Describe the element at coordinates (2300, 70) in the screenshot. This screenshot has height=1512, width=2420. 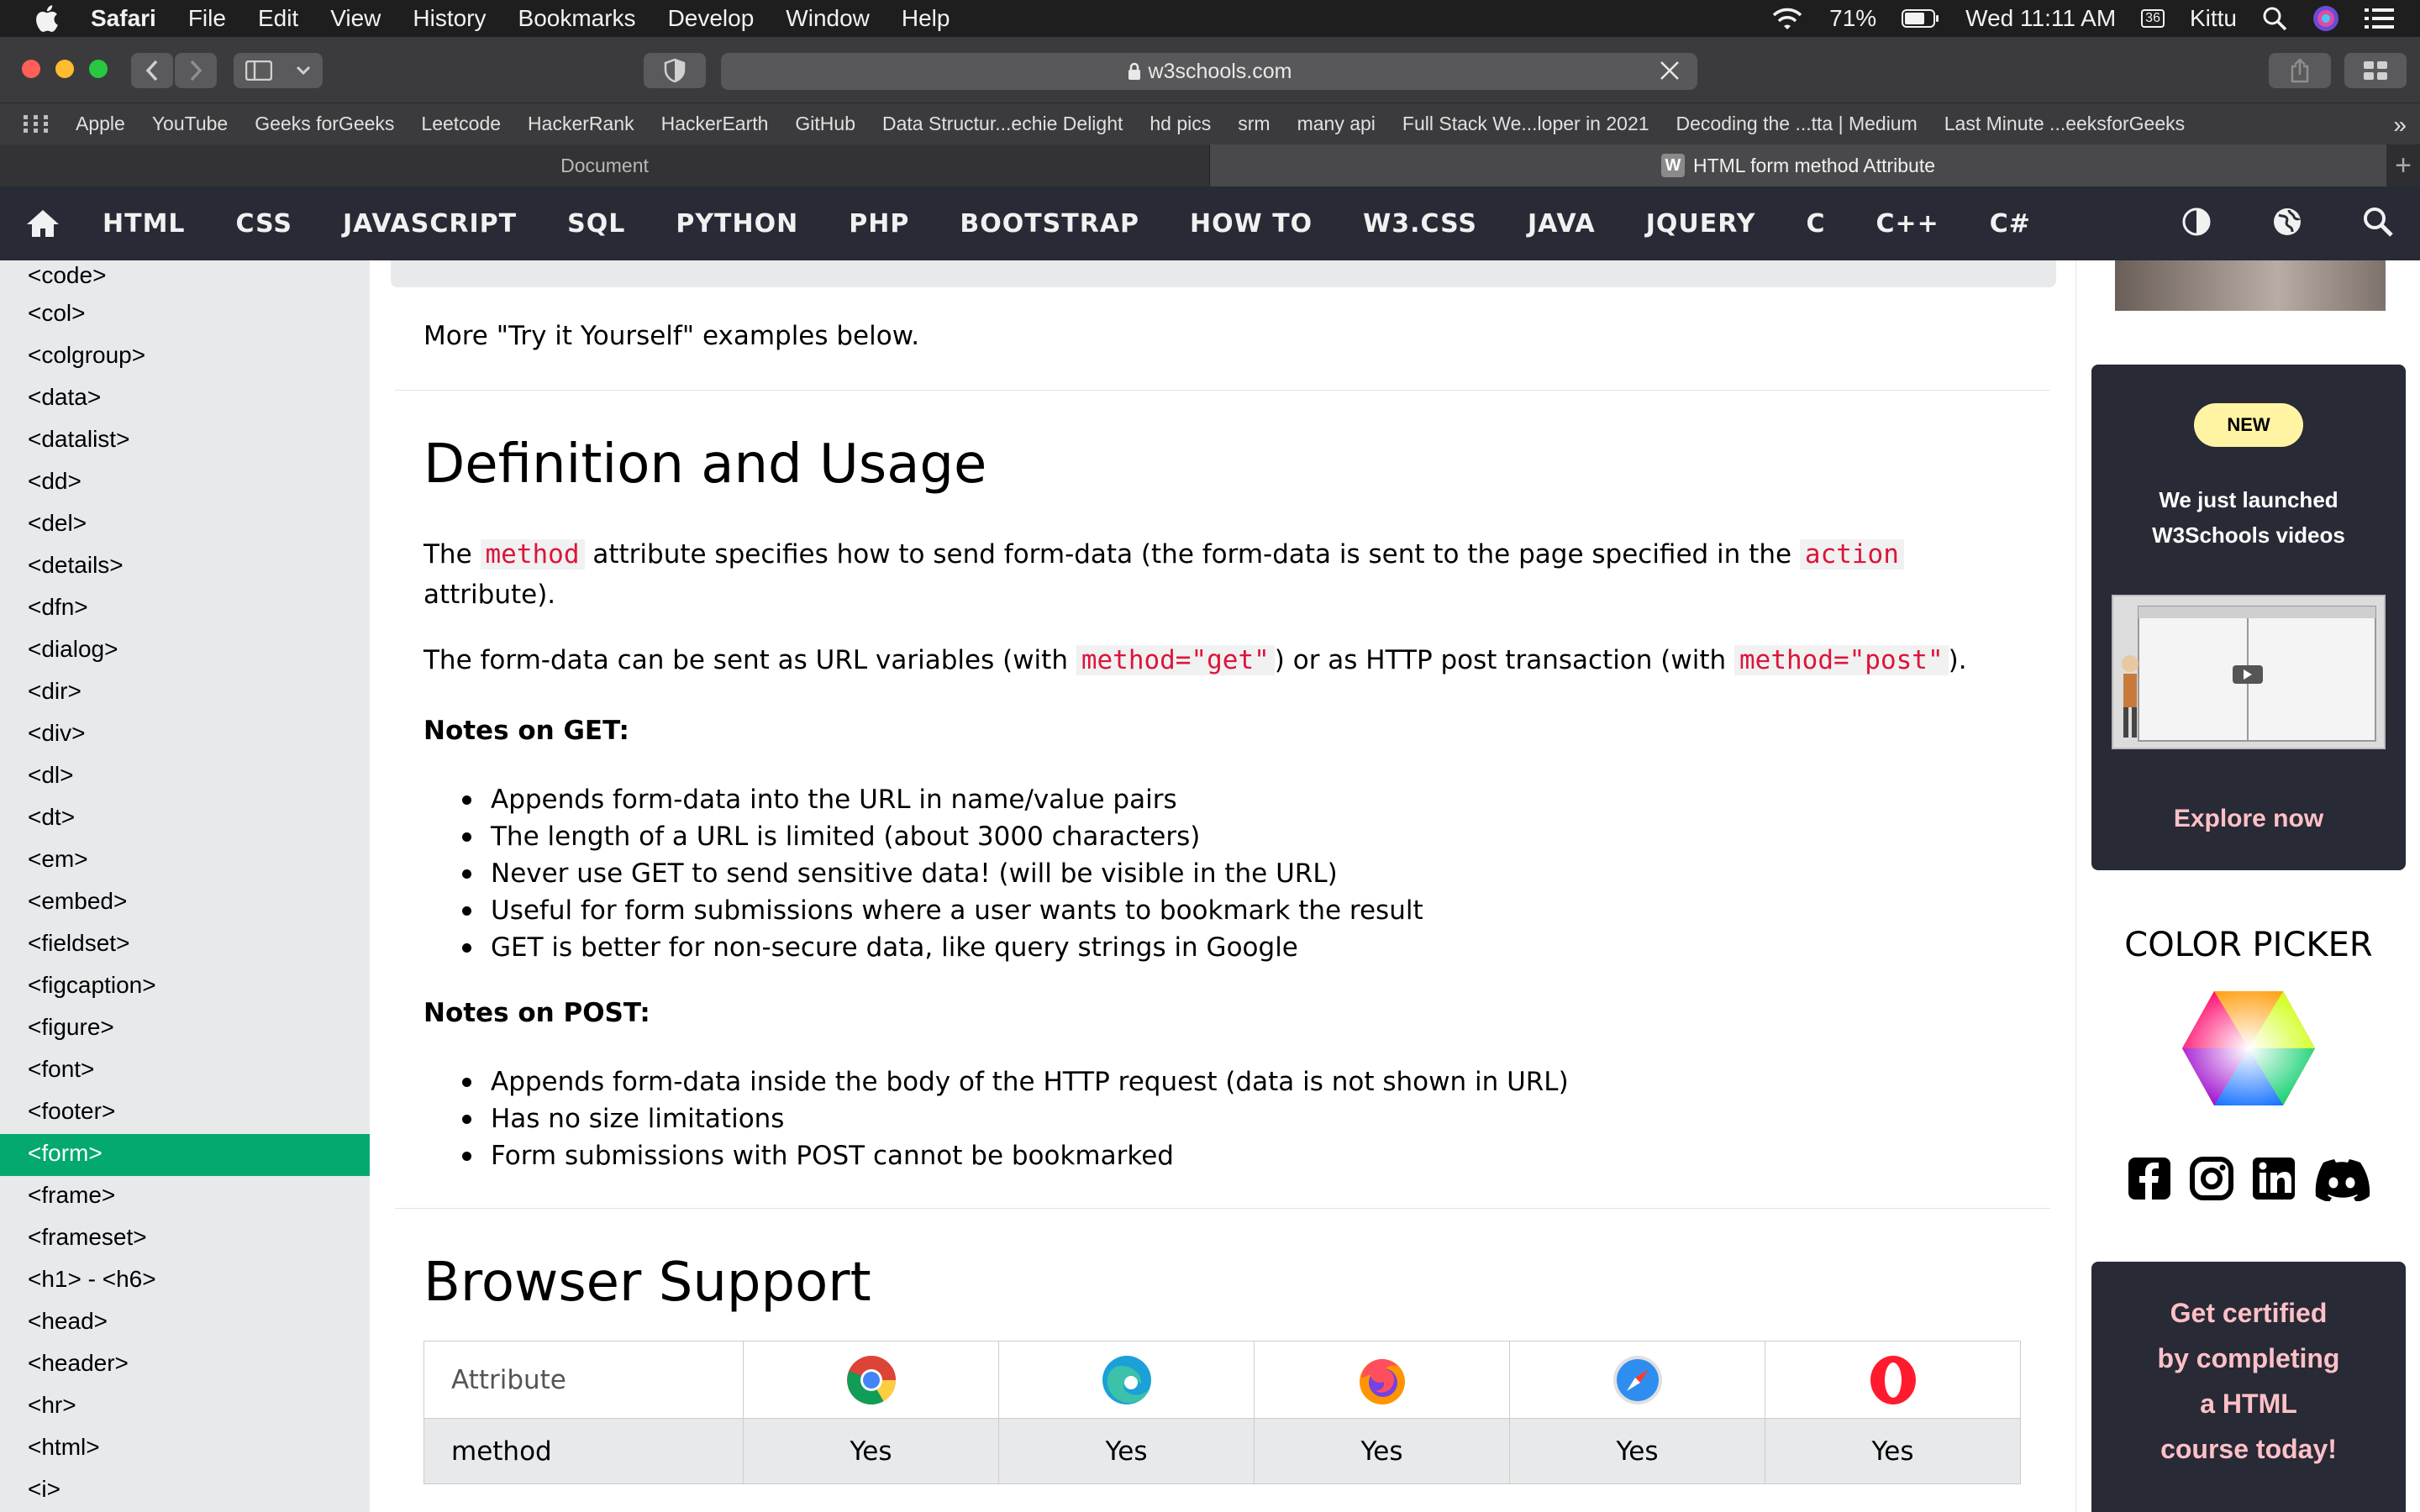
I see `share-button` at that location.